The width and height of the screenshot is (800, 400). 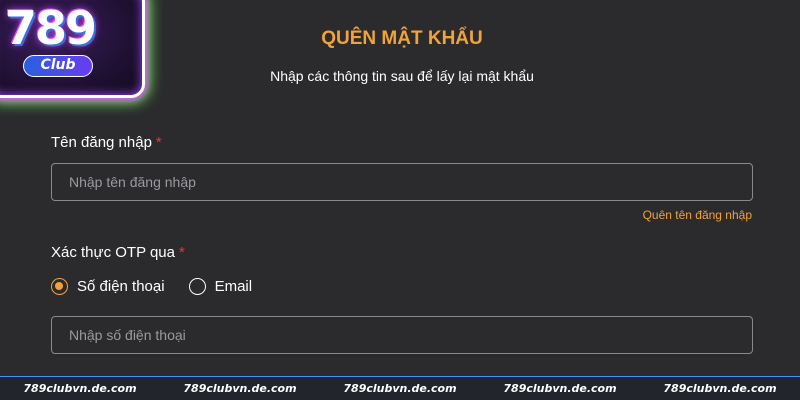 What do you see at coordinates (113, 252) in the screenshot?
I see `otp-label-text: Xác thực OTP qua` at bounding box center [113, 252].